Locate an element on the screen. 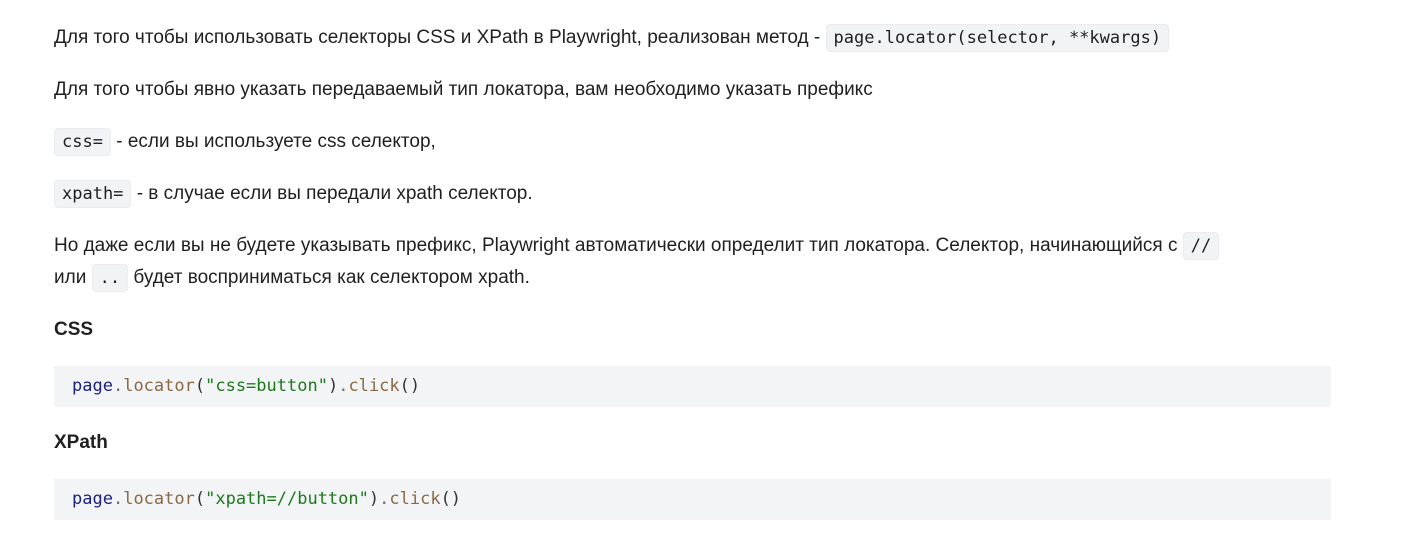 This screenshot has width=1407, height=559. paragraph-text: или is located at coordinates (73, 277).